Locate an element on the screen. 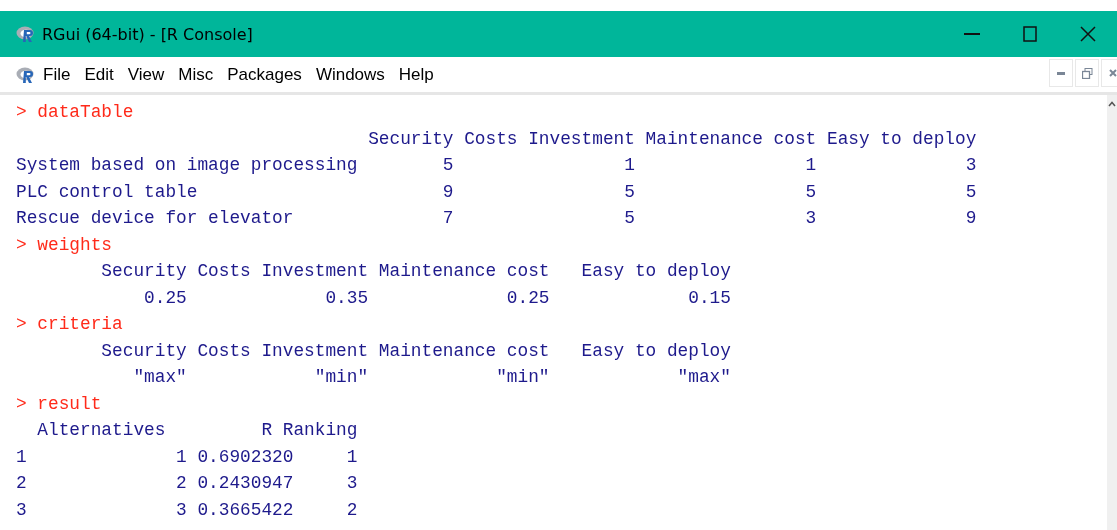 This screenshot has width=1117, height=530. console-command: > criteria is located at coordinates (69, 324).